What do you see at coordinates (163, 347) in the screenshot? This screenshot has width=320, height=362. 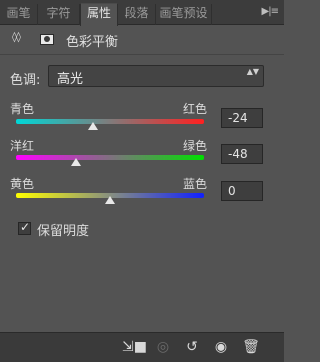 I see `view-previous-icon: ◎` at bounding box center [163, 347].